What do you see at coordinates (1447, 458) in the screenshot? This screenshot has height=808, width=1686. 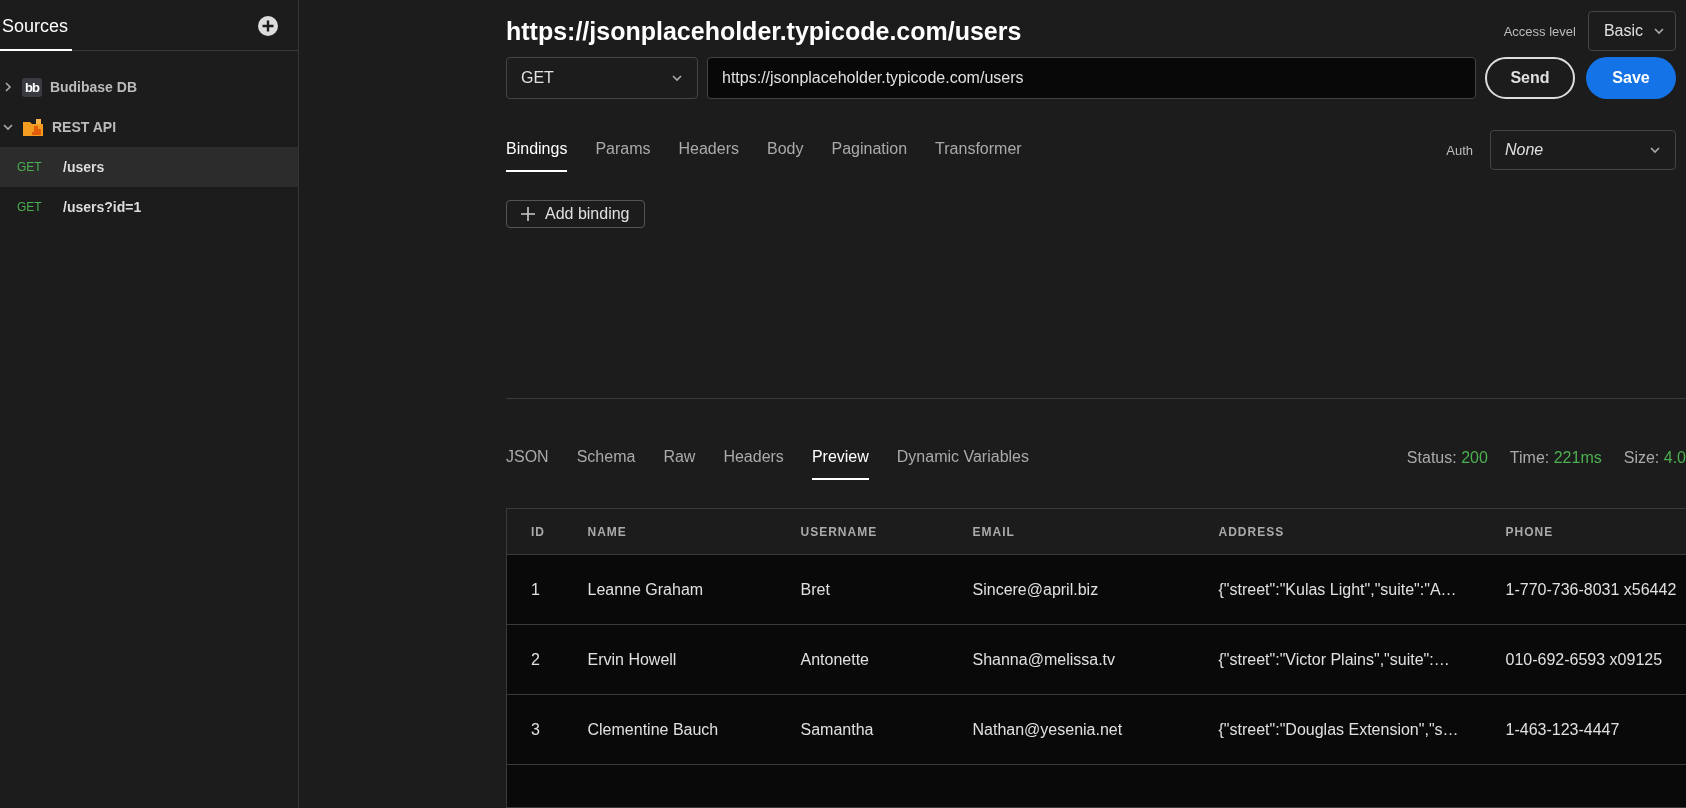 I see `response-stat: Status: 200` at bounding box center [1447, 458].